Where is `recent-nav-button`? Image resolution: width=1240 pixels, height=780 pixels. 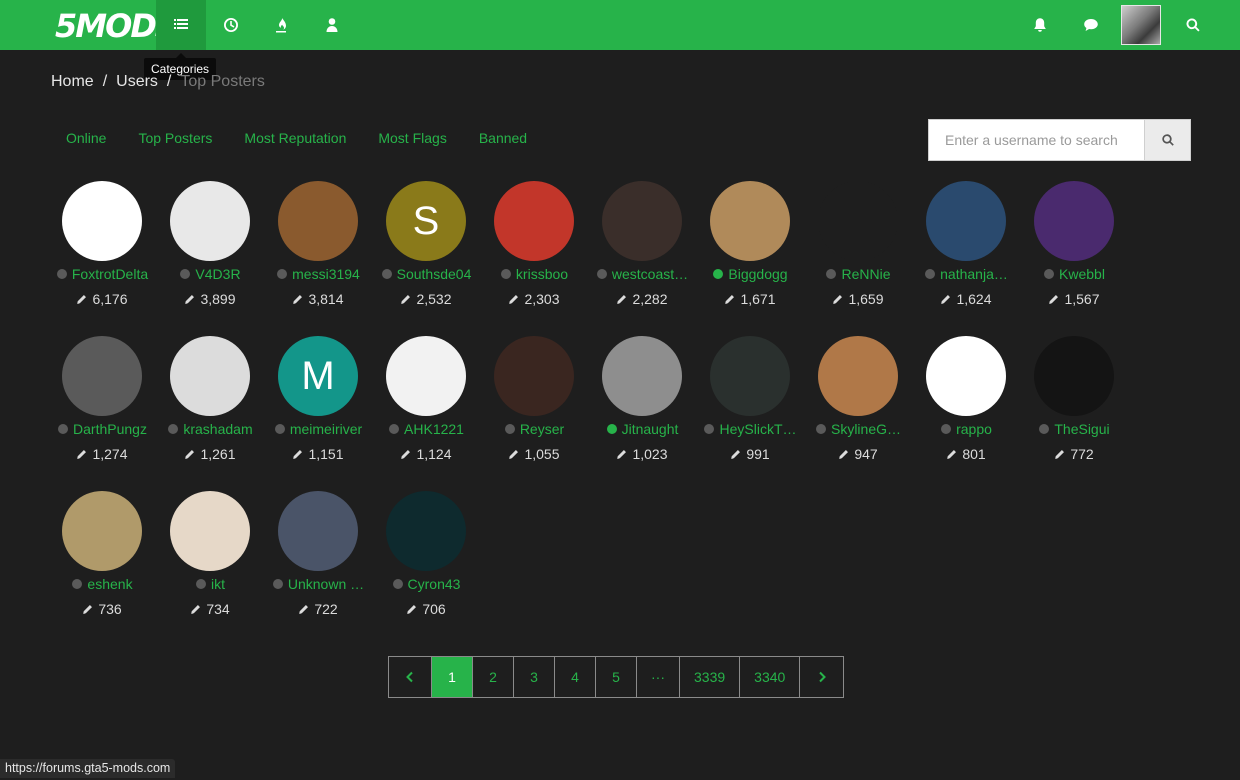
recent-nav-button is located at coordinates (231, 25).